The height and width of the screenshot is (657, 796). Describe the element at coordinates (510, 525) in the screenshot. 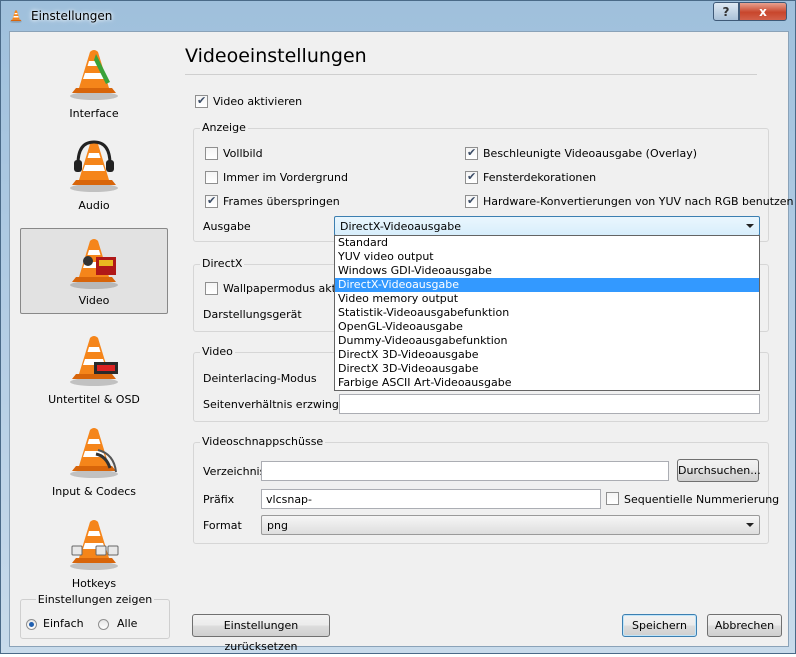

I see `format-select: png` at that location.